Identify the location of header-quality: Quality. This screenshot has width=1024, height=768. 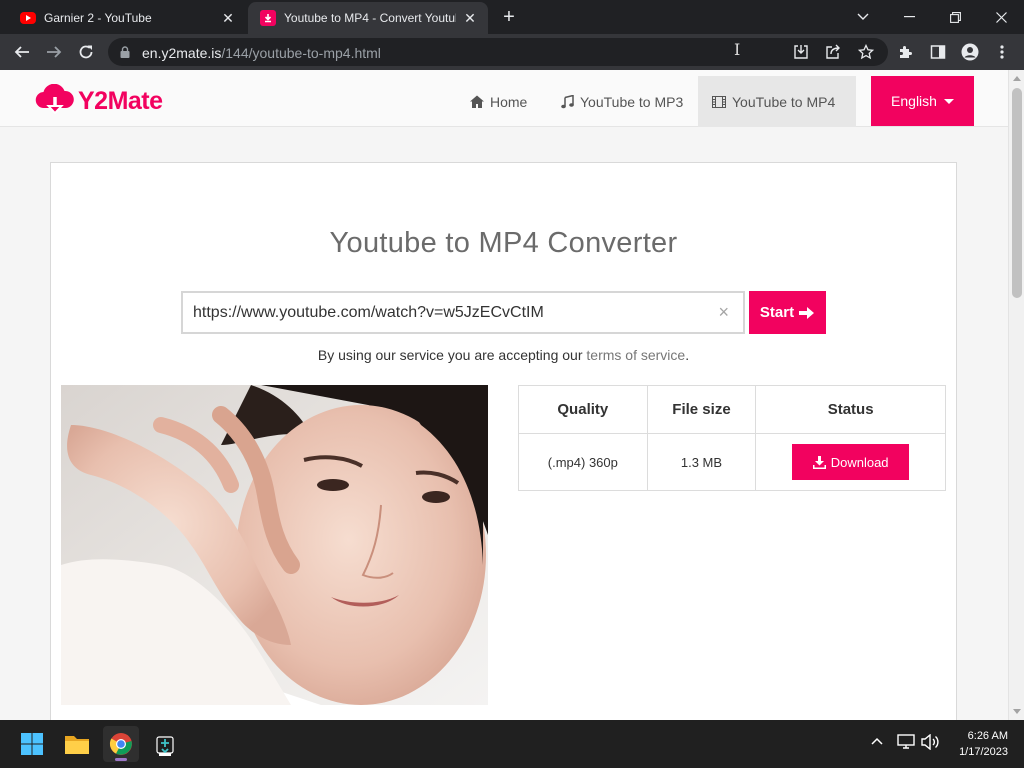
(583, 409).